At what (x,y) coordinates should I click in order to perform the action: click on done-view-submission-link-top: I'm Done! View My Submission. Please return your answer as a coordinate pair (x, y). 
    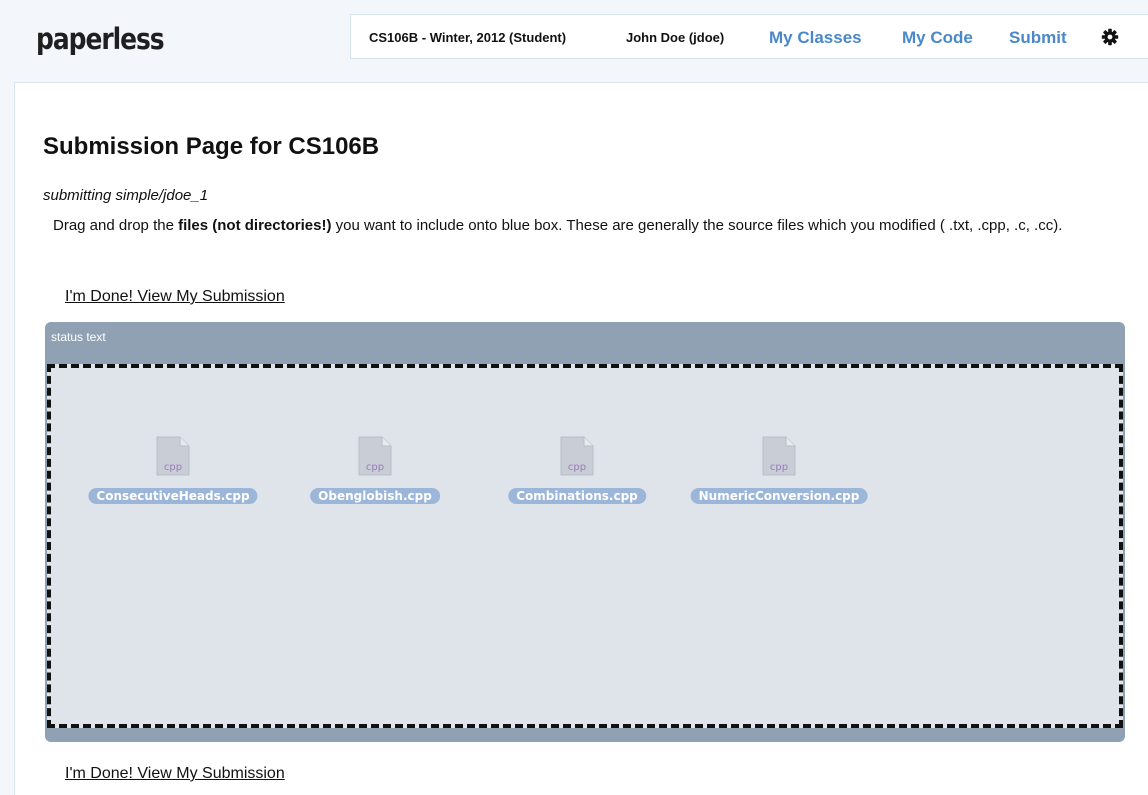
    Looking at the image, I should click on (175, 297).